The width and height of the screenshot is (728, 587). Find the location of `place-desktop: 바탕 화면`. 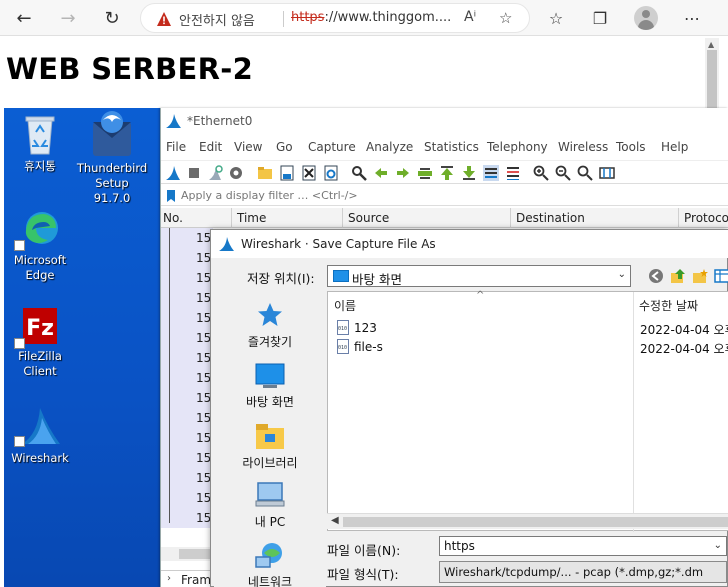

place-desktop: 바탕 화면 is located at coordinates (270, 386).